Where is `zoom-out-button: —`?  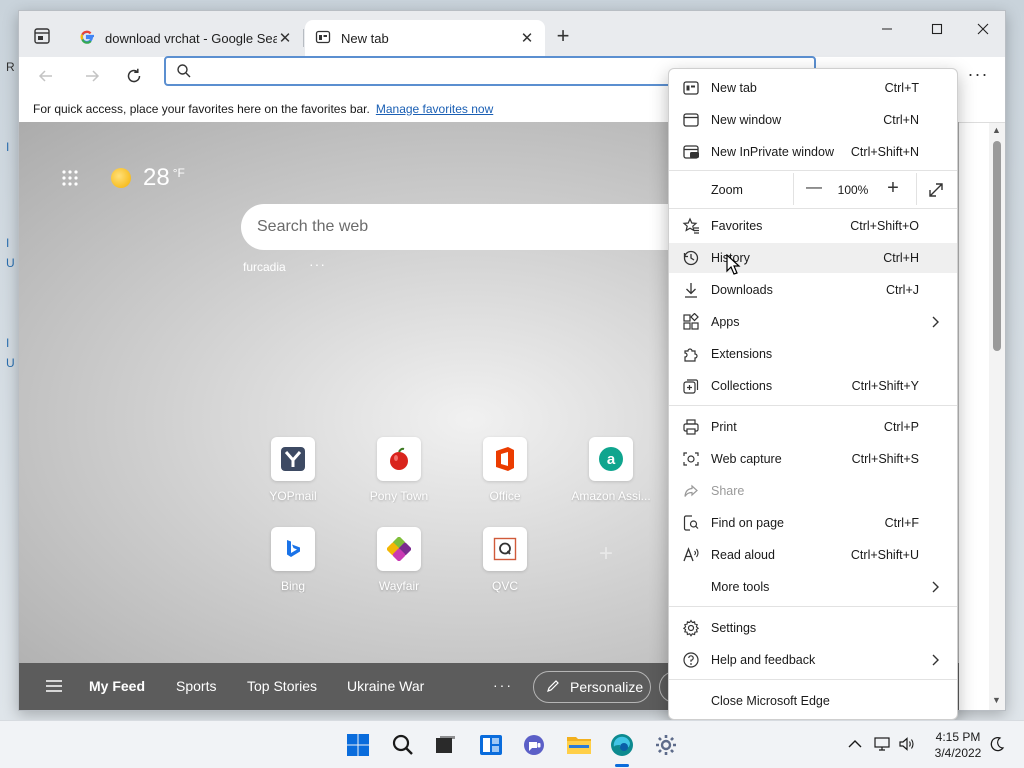
zoom-out-button: — is located at coordinates (814, 189).